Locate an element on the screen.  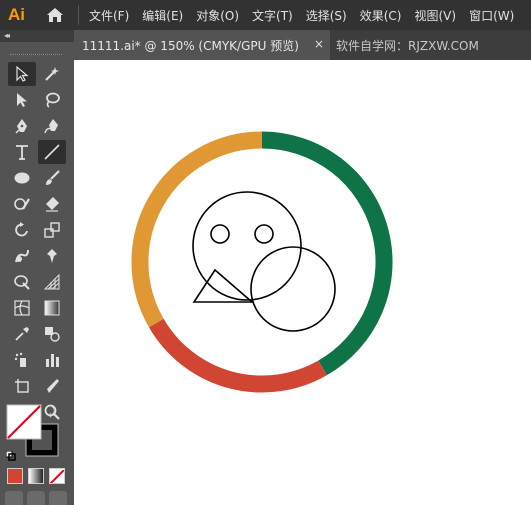
menu-file: 文件(F) is located at coordinates (109, 15).